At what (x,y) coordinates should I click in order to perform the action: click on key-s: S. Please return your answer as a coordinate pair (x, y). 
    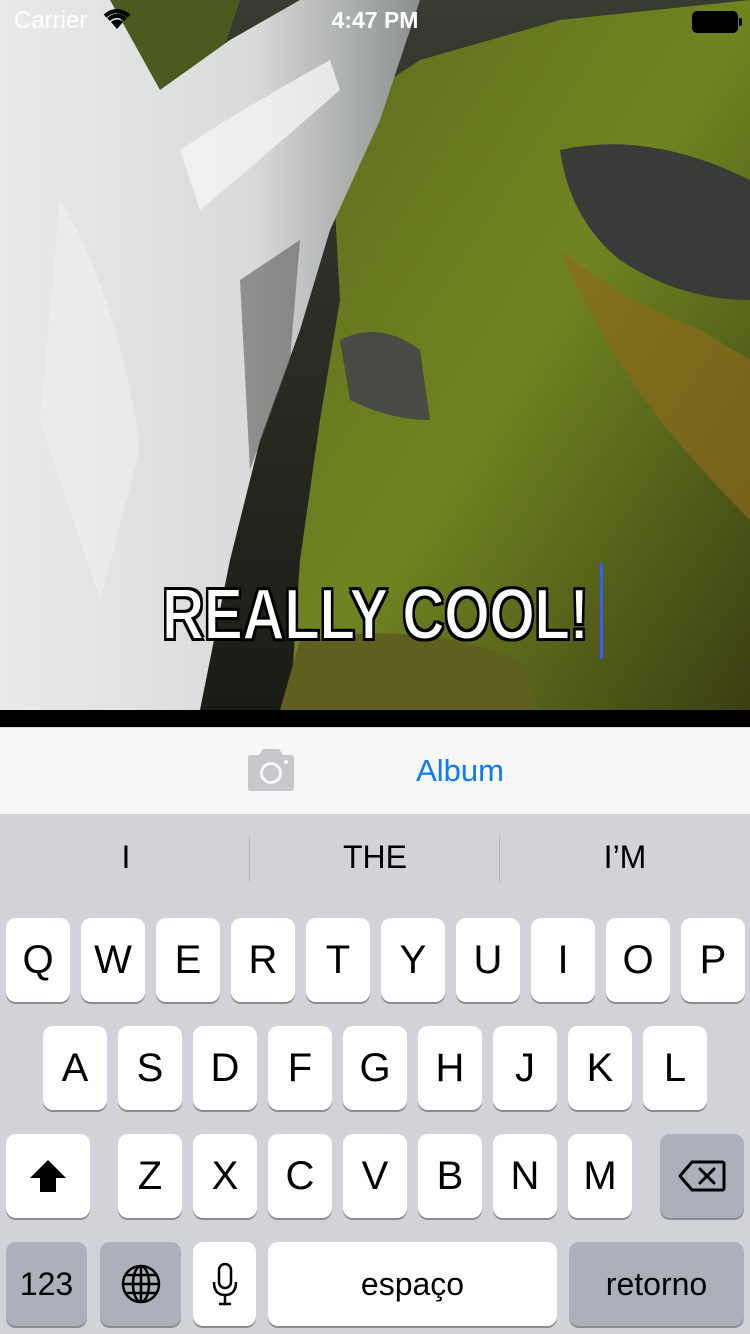
    Looking at the image, I should click on (150, 1068).